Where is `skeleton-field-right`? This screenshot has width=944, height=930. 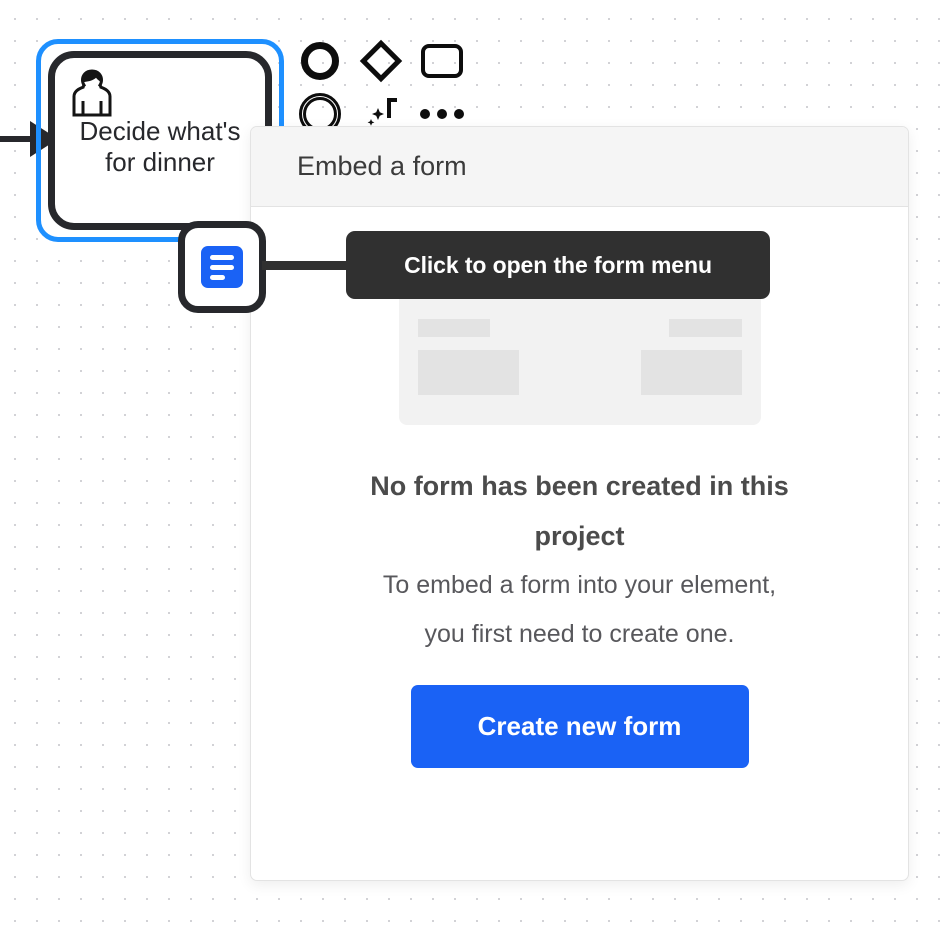
skeleton-field-right is located at coordinates (691, 372).